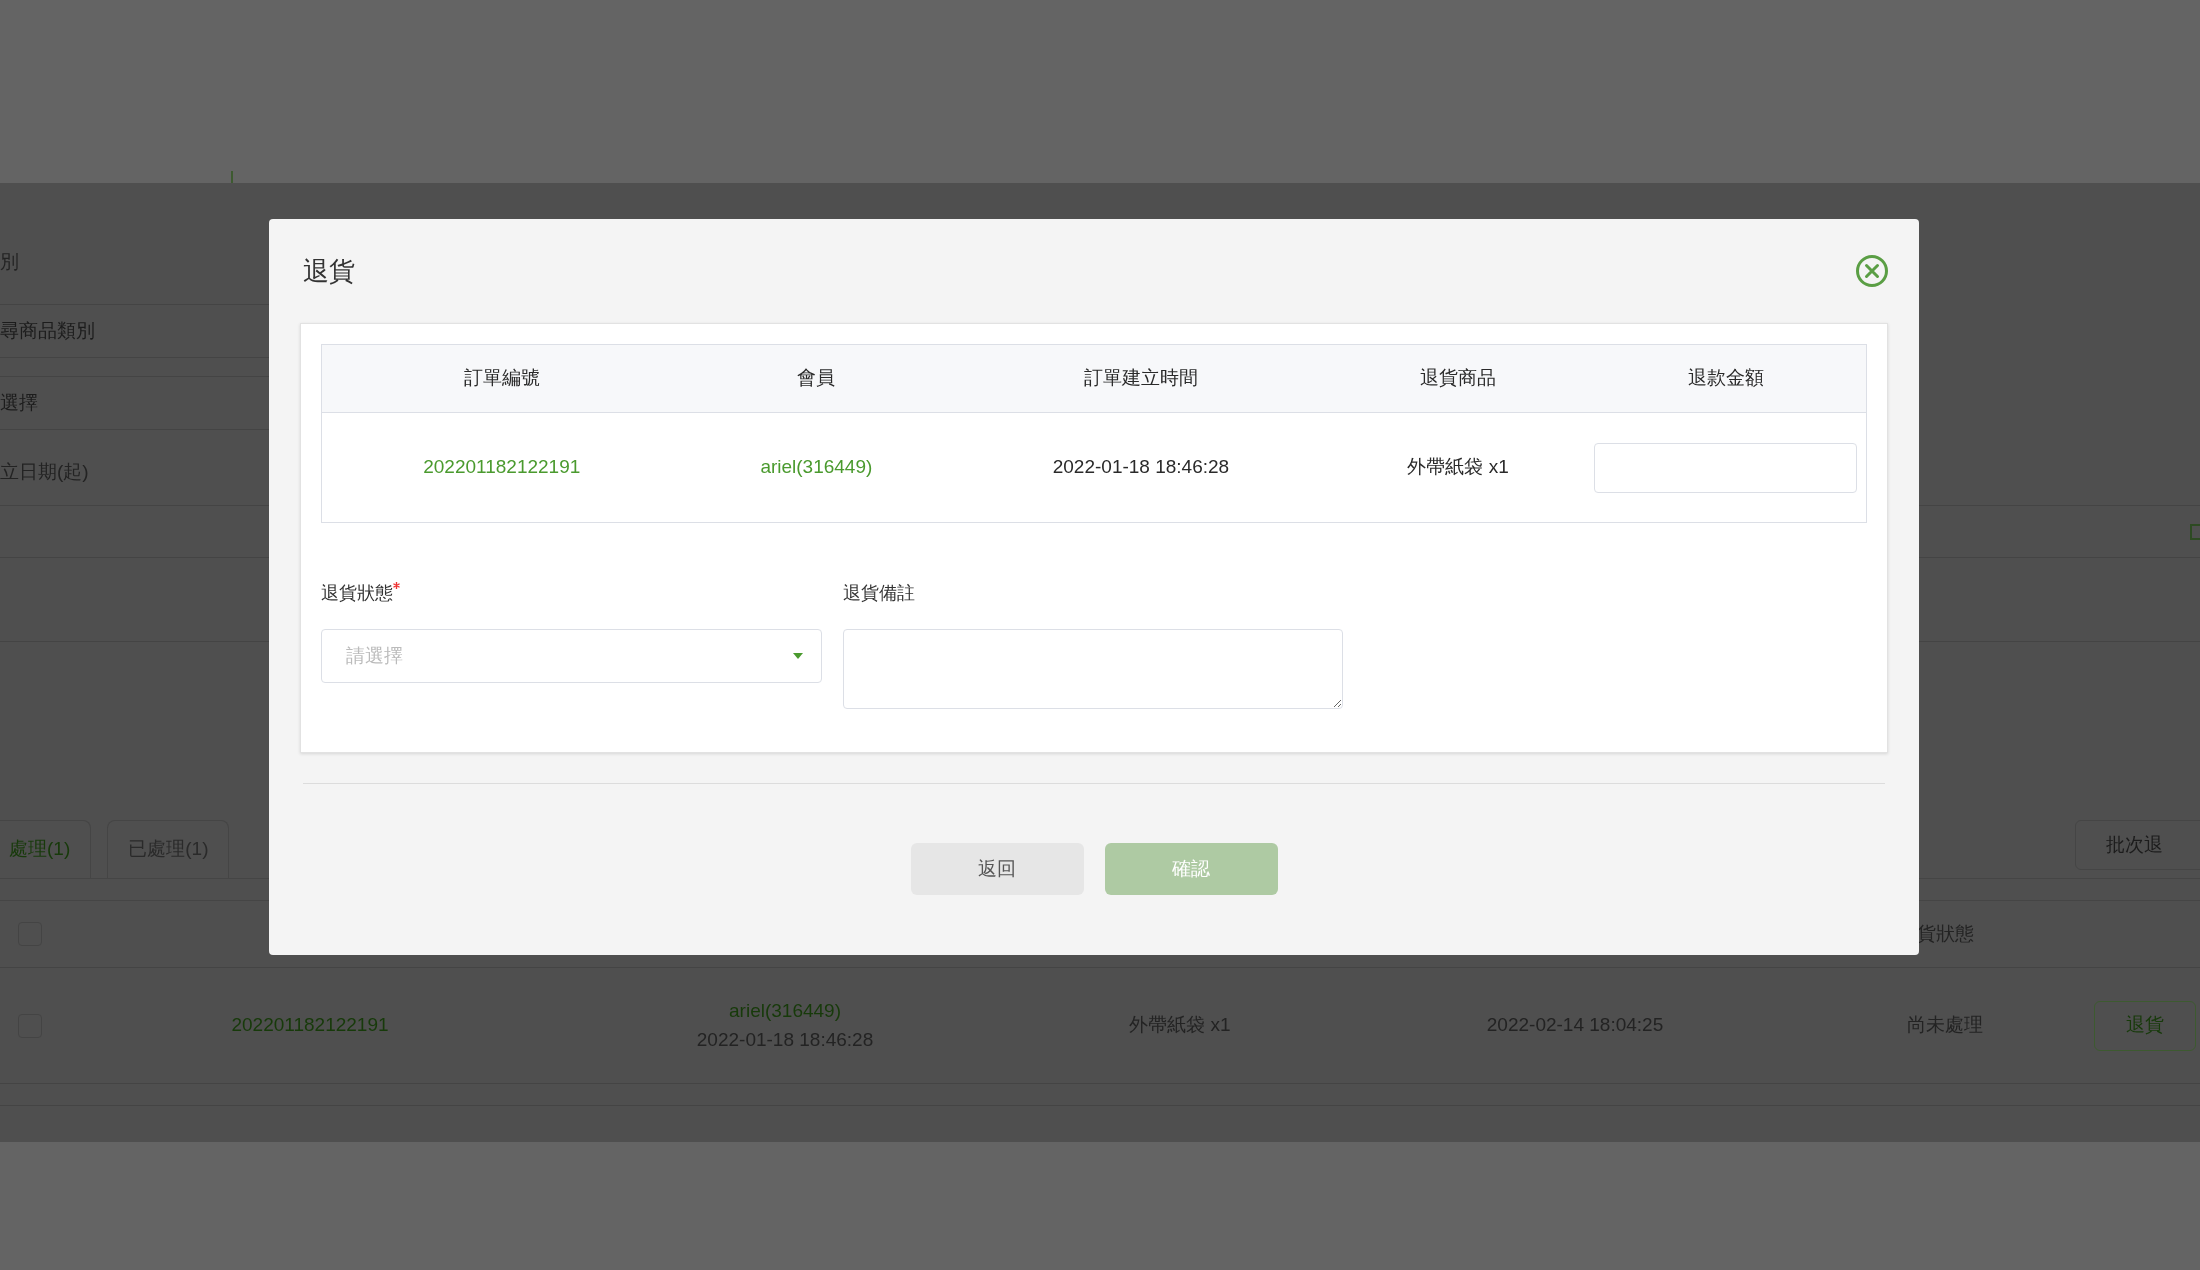 The width and height of the screenshot is (2200, 1270). I want to click on close-icon, so click(1872, 271).